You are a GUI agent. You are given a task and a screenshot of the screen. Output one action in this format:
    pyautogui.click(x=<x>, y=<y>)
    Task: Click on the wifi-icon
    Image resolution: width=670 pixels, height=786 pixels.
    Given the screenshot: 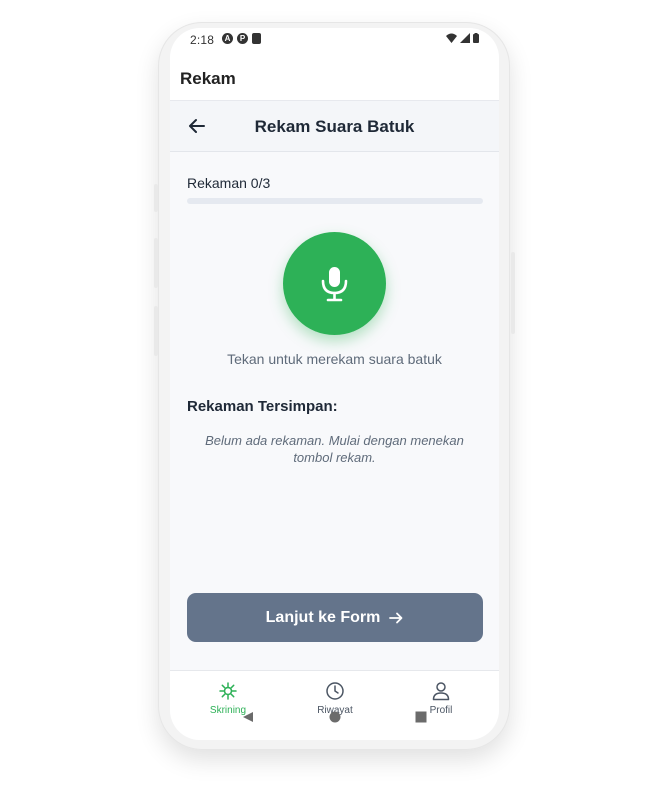 What is the action you would take?
    pyautogui.click(x=451, y=38)
    